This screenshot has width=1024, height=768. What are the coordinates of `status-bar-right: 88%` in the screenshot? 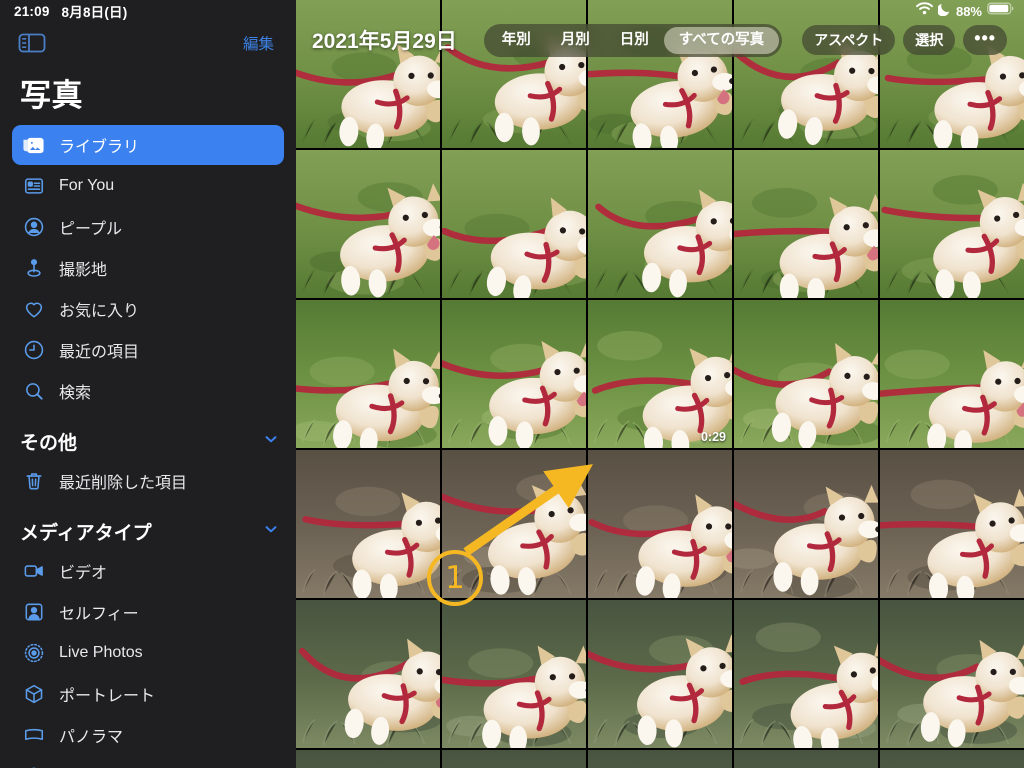 It's located at (965, 11).